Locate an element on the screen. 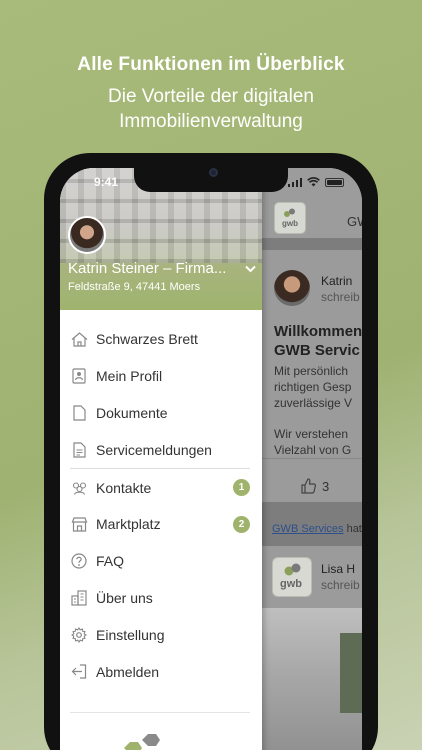  drawer-footer-divider is located at coordinates (160, 712).